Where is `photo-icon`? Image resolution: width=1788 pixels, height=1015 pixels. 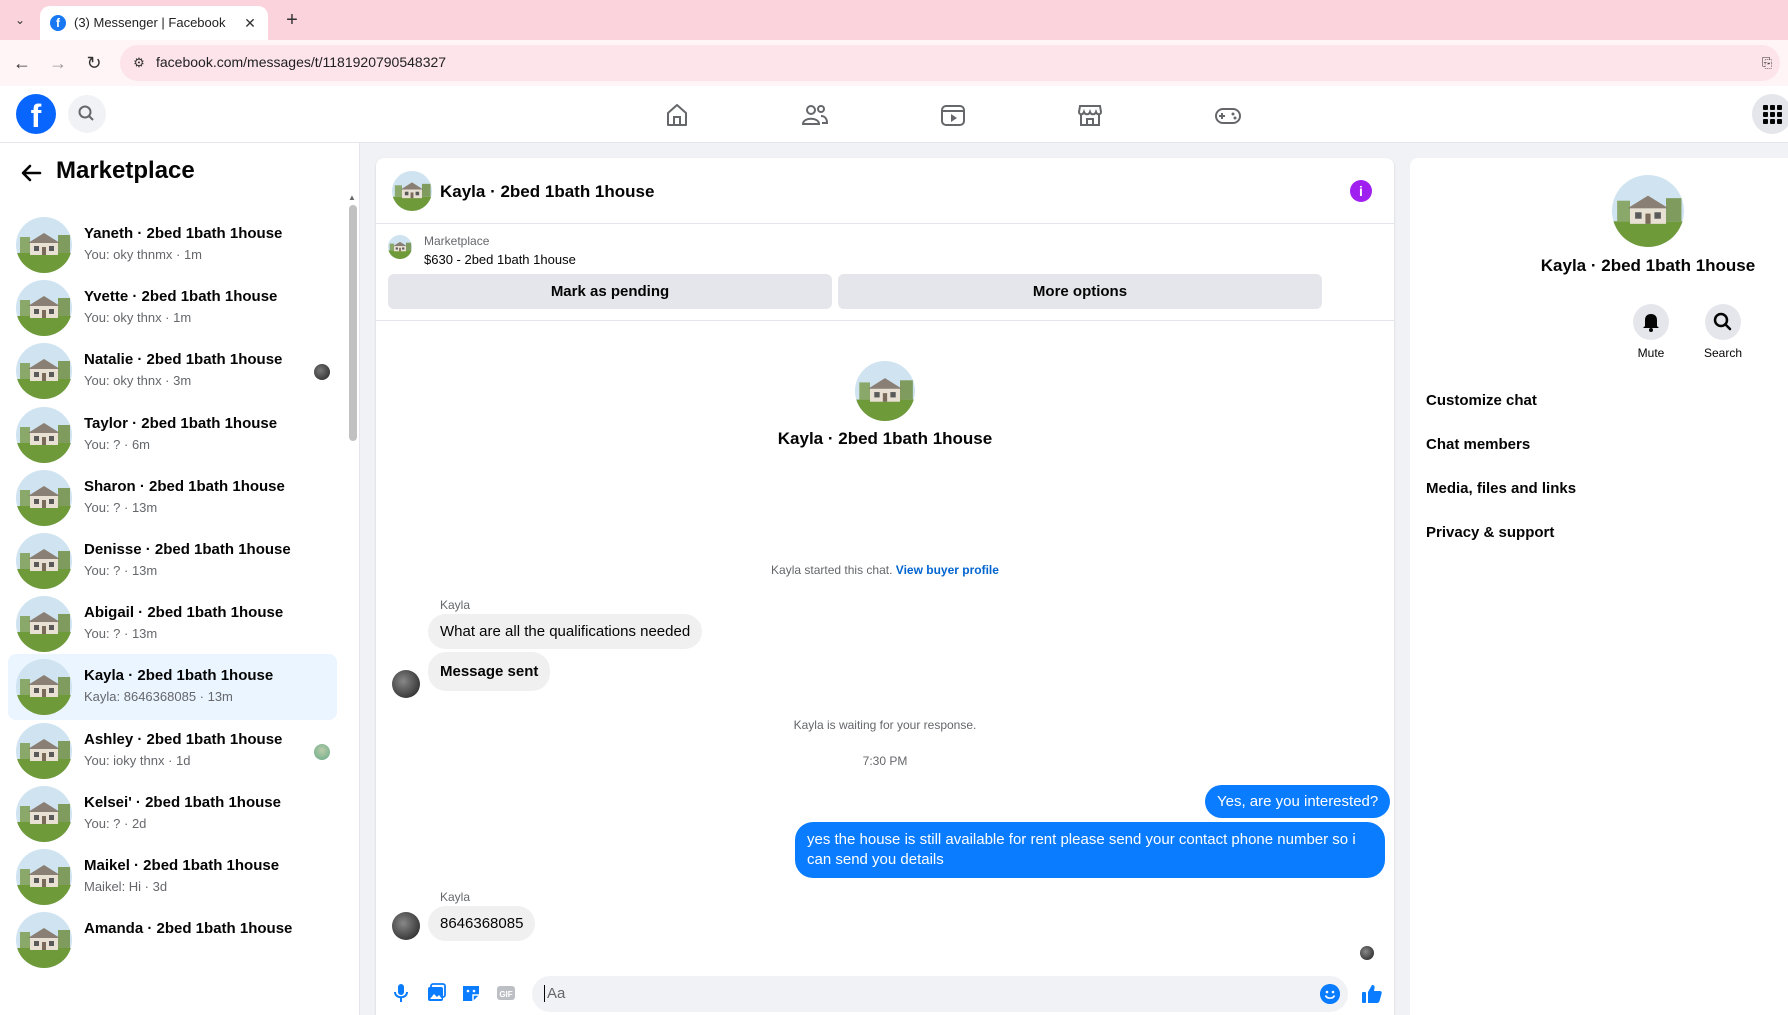 photo-icon is located at coordinates (436, 993).